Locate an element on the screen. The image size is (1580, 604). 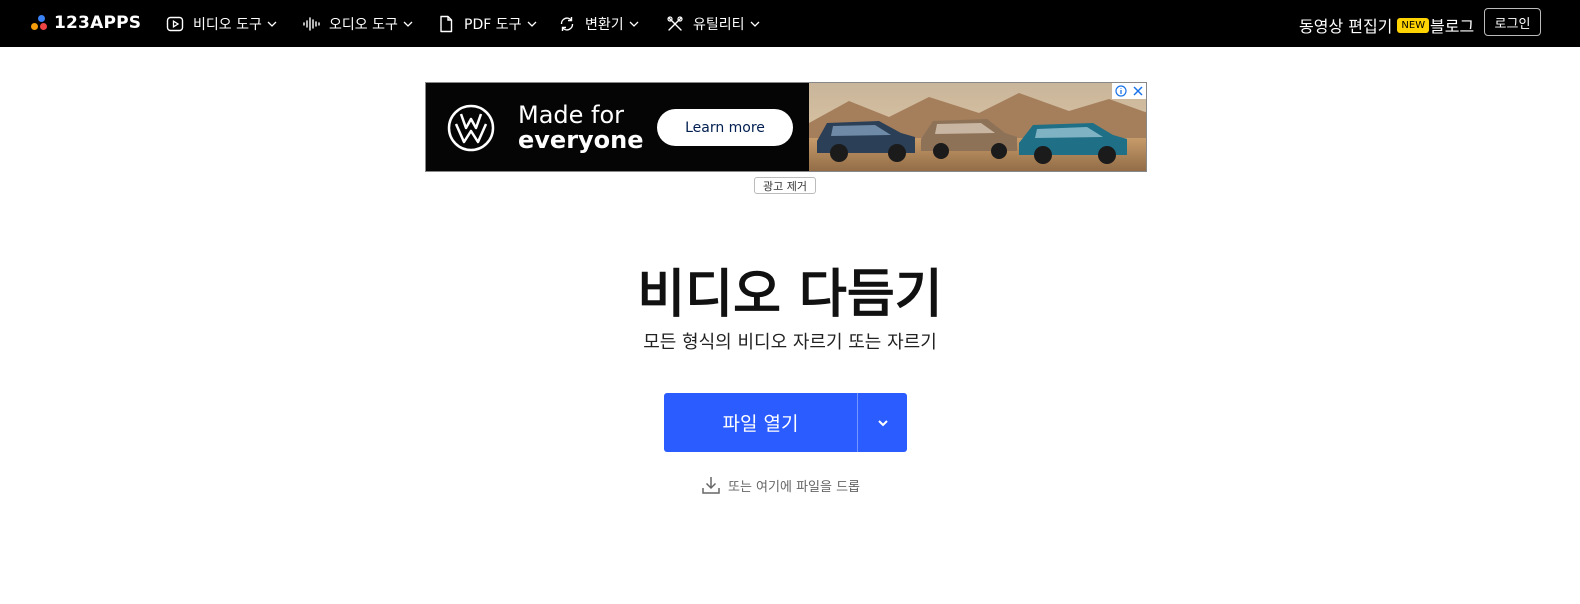
nav-video-label: 비디오 도구 is located at coordinates (227, 24).